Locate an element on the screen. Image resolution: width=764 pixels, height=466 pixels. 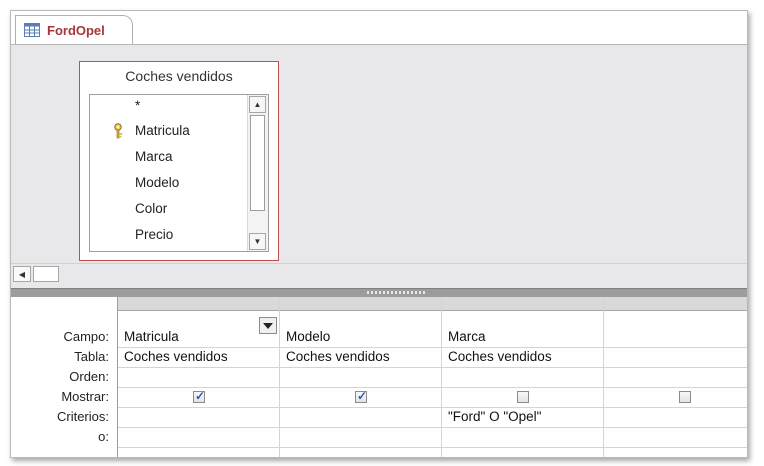
splitter-grip is located at coordinates (397, 292).